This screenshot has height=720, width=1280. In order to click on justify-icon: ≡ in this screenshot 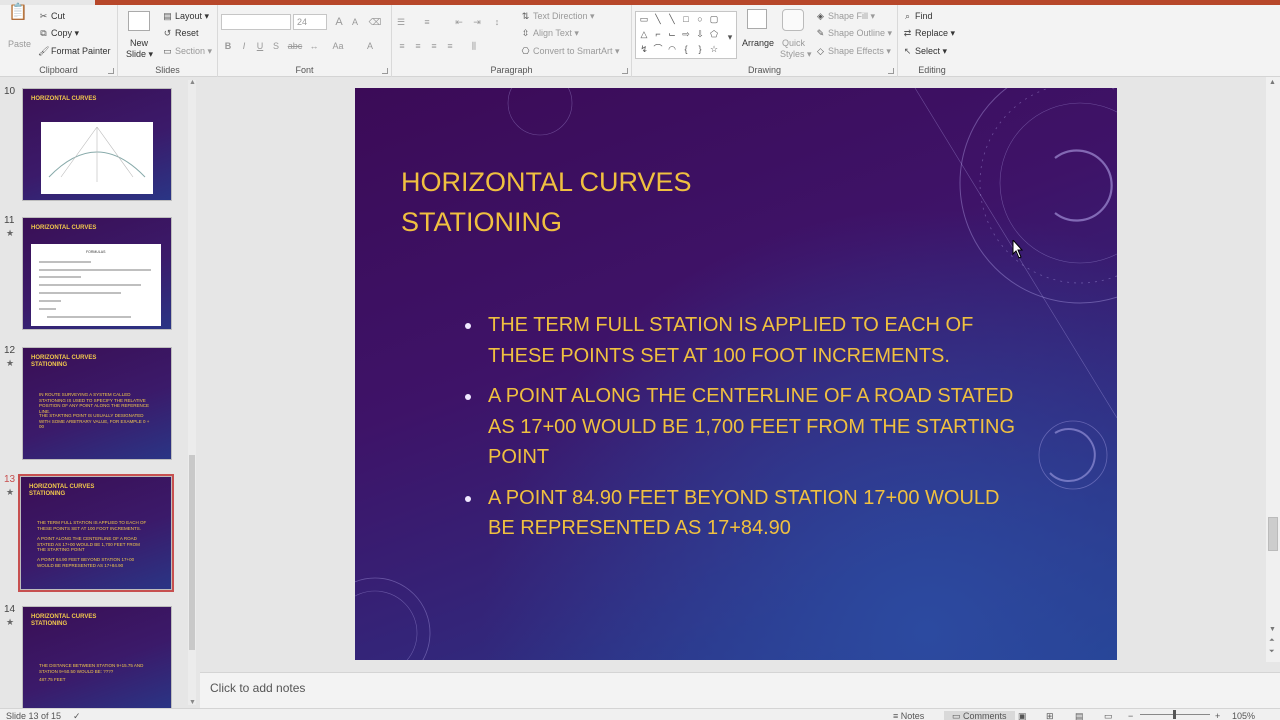, I will do `click(450, 46)`.